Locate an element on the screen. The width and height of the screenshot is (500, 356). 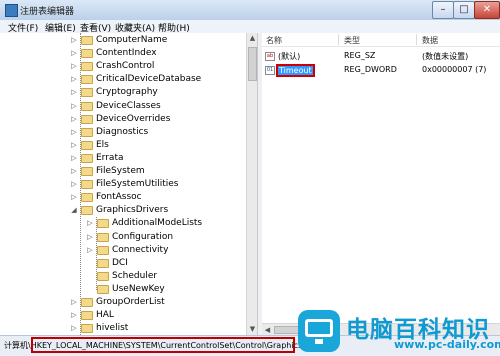
value-name: (默认) is located at coordinates (289, 56).